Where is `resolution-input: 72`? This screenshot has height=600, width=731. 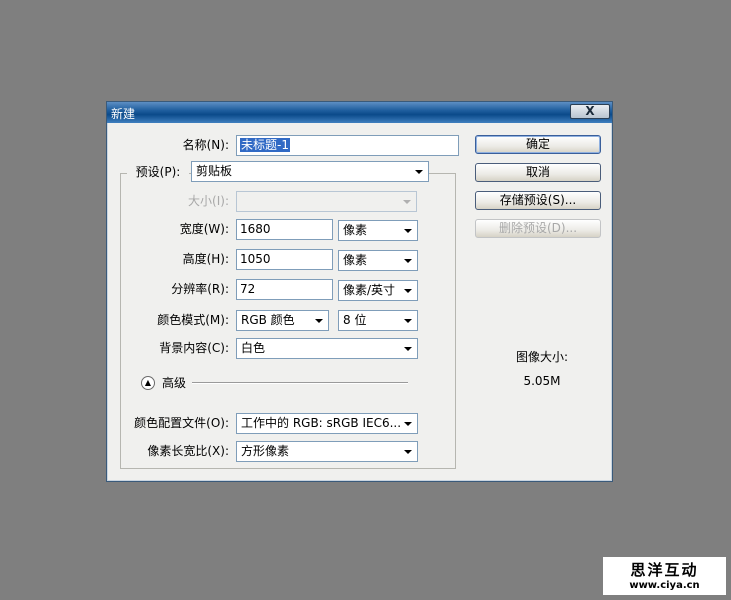
resolution-input: 72 is located at coordinates (284, 289).